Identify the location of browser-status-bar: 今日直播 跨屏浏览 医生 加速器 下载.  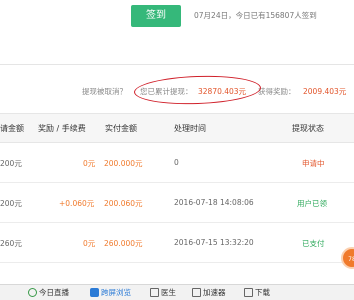
(177, 292).